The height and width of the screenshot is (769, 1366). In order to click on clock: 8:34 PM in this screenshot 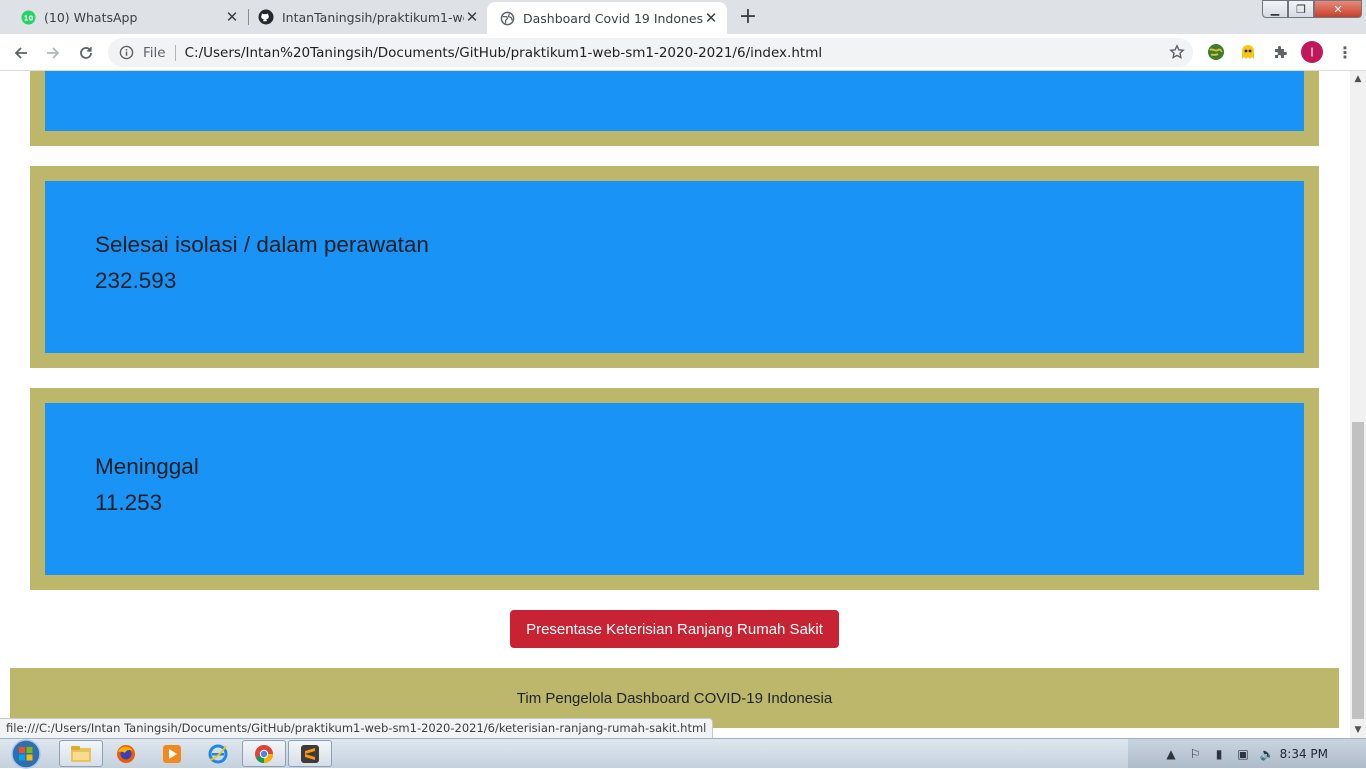, I will do `click(1304, 754)`.